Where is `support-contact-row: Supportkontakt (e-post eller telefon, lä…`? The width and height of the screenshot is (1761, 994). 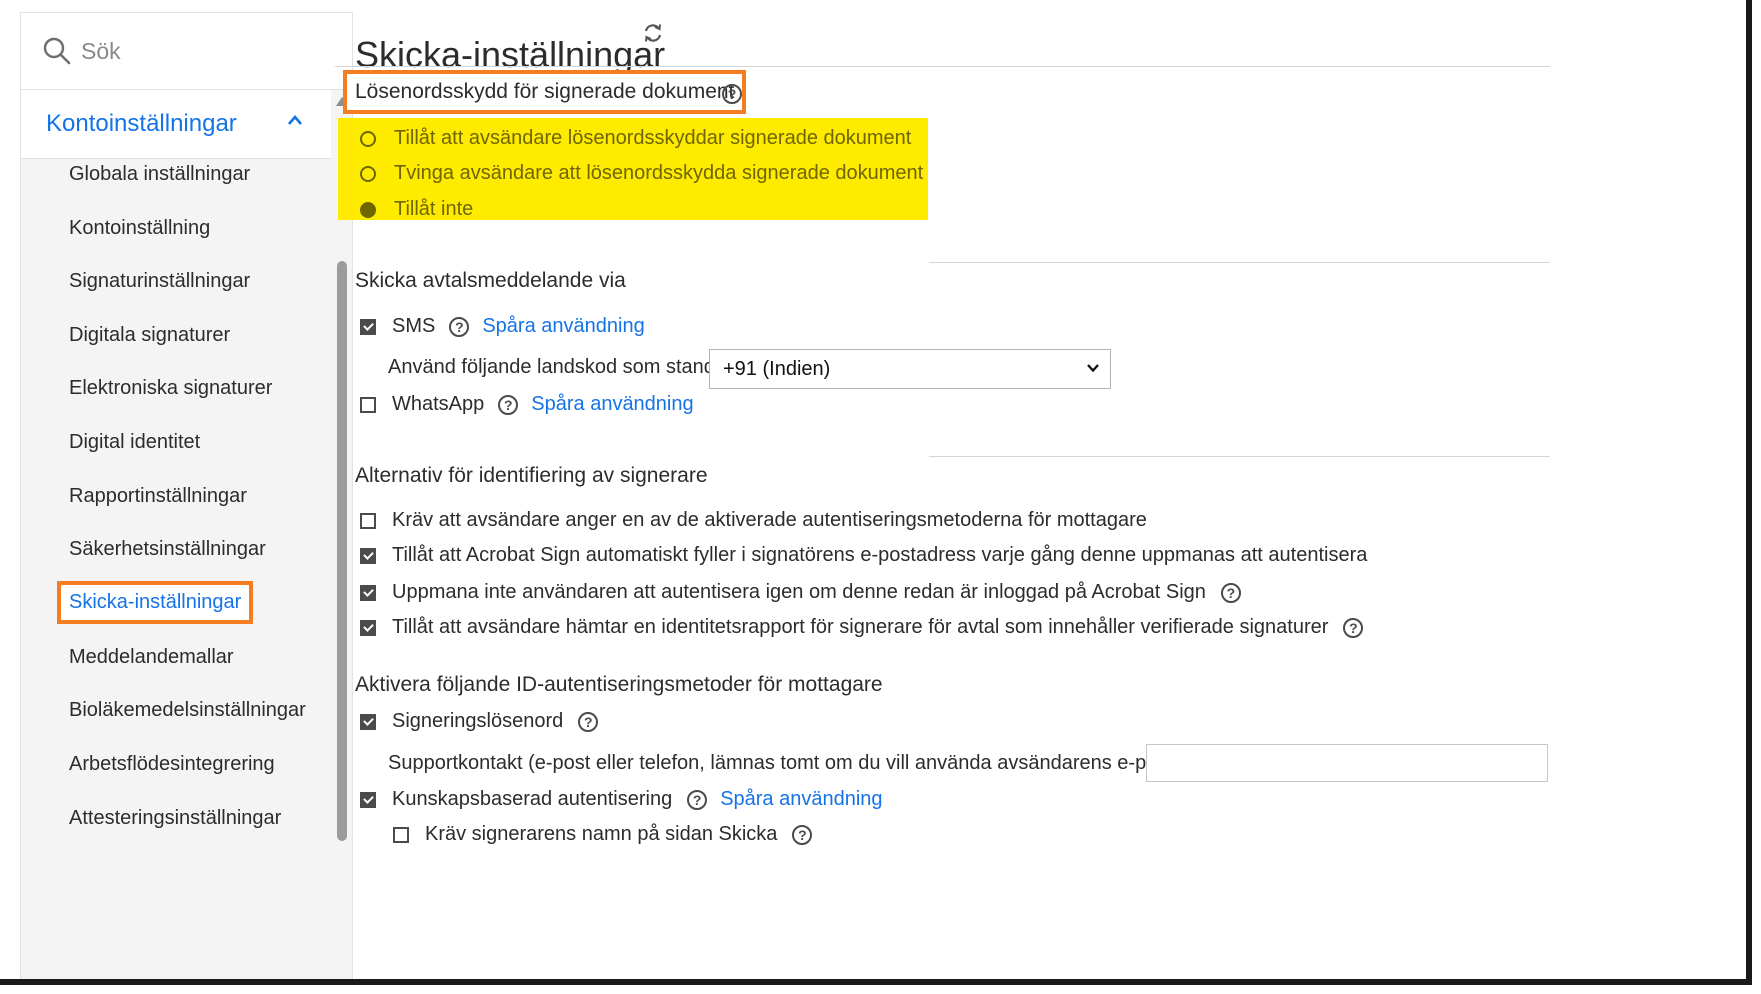 support-contact-row: Supportkontakt (e-post eller telefon, lä… is located at coordinates (816, 763).